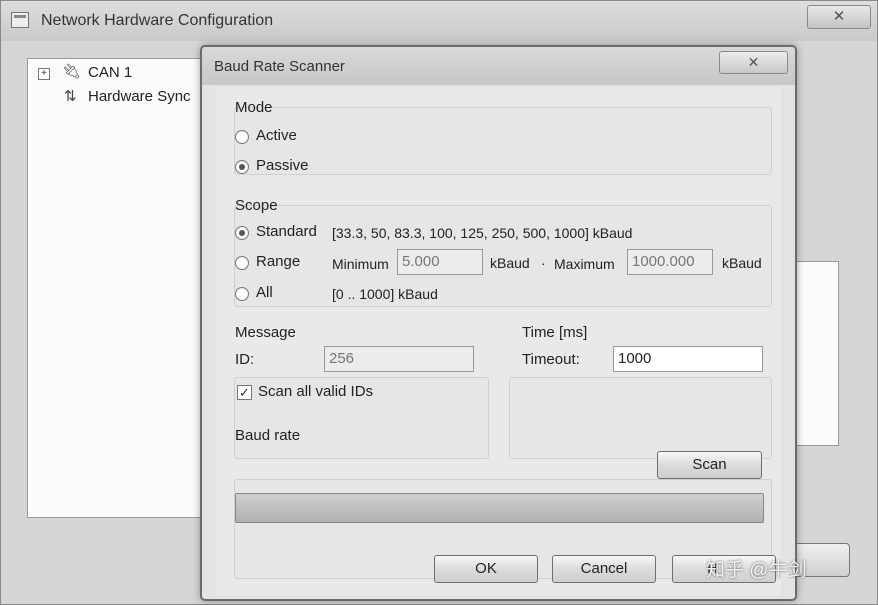  What do you see at coordinates (640, 418) in the screenshot?
I see `time-group` at bounding box center [640, 418].